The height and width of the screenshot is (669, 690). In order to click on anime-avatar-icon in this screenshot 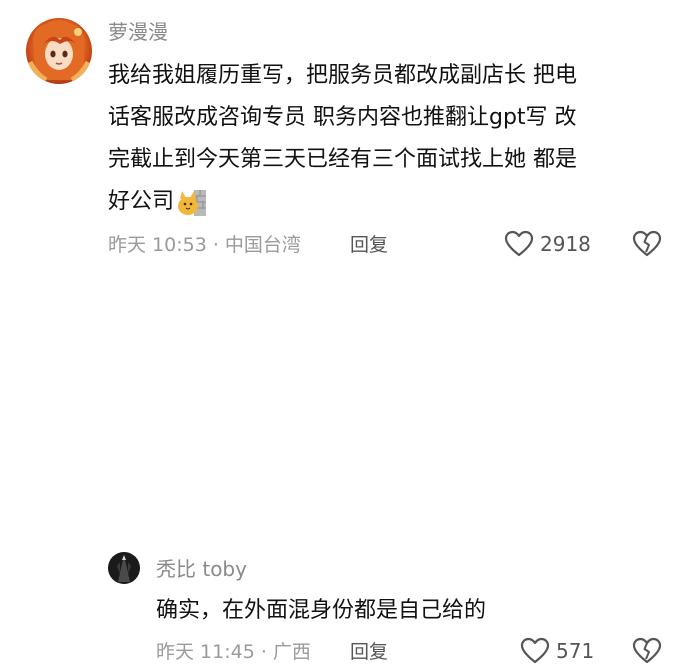, I will do `click(59, 51)`.